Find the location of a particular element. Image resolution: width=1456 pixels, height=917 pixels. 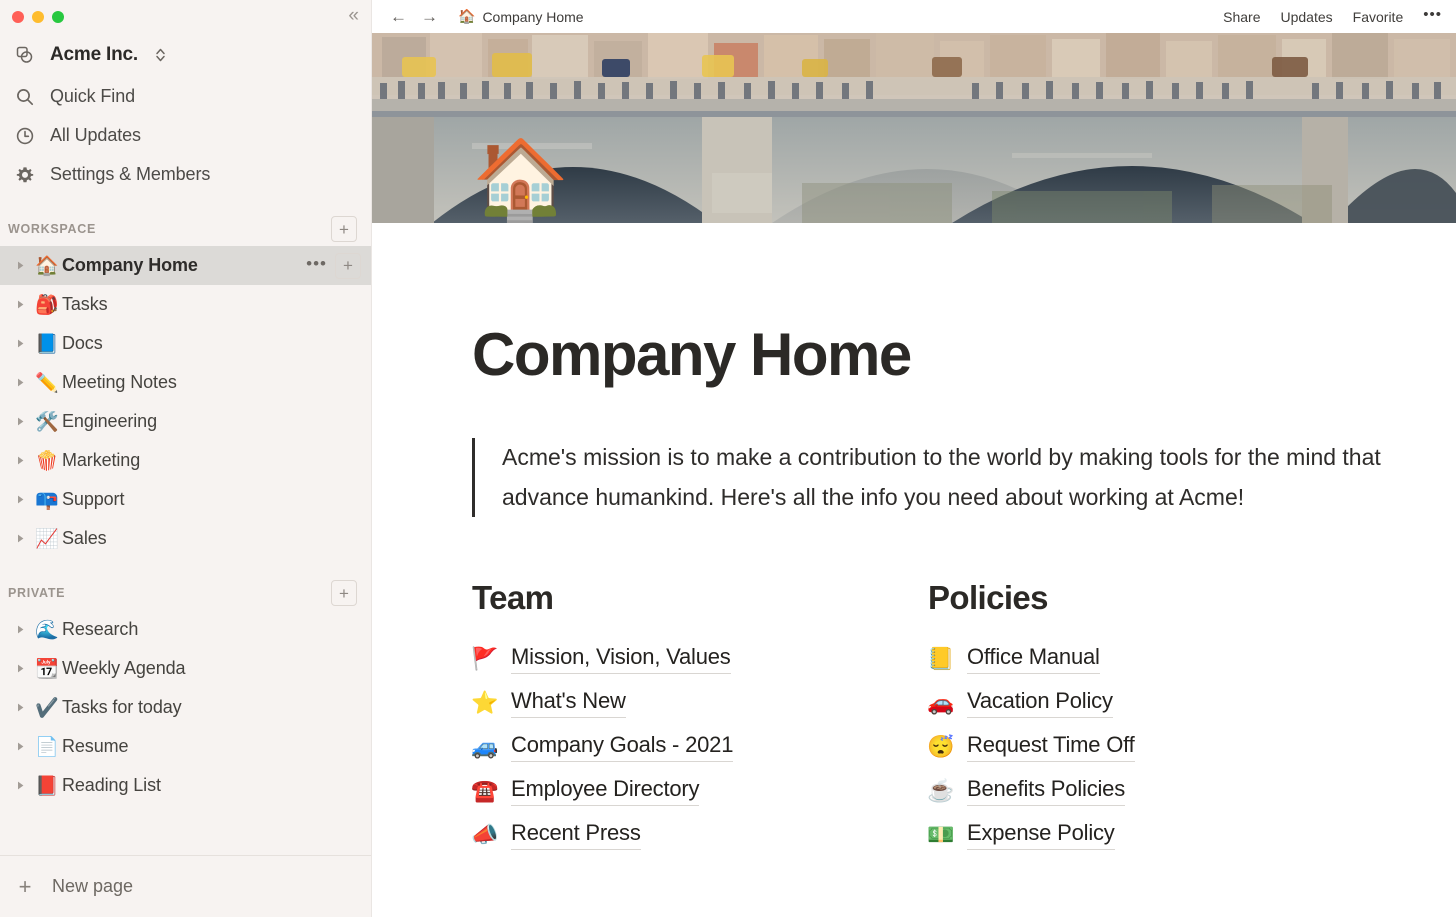

link-vacation-policy: 🚗 Vacation Policy is located at coordinates (1155, 703).